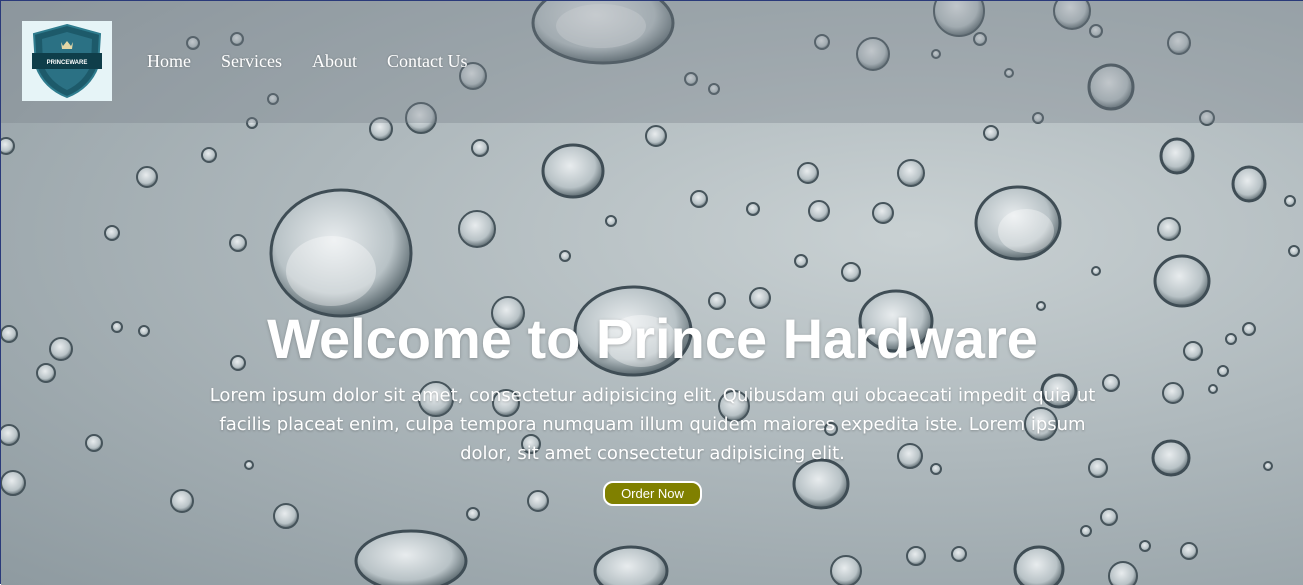 The image size is (1303, 585). Describe the element at coordinates (251, 61) in the screenshot. I see `nav-services: Services` at that location.